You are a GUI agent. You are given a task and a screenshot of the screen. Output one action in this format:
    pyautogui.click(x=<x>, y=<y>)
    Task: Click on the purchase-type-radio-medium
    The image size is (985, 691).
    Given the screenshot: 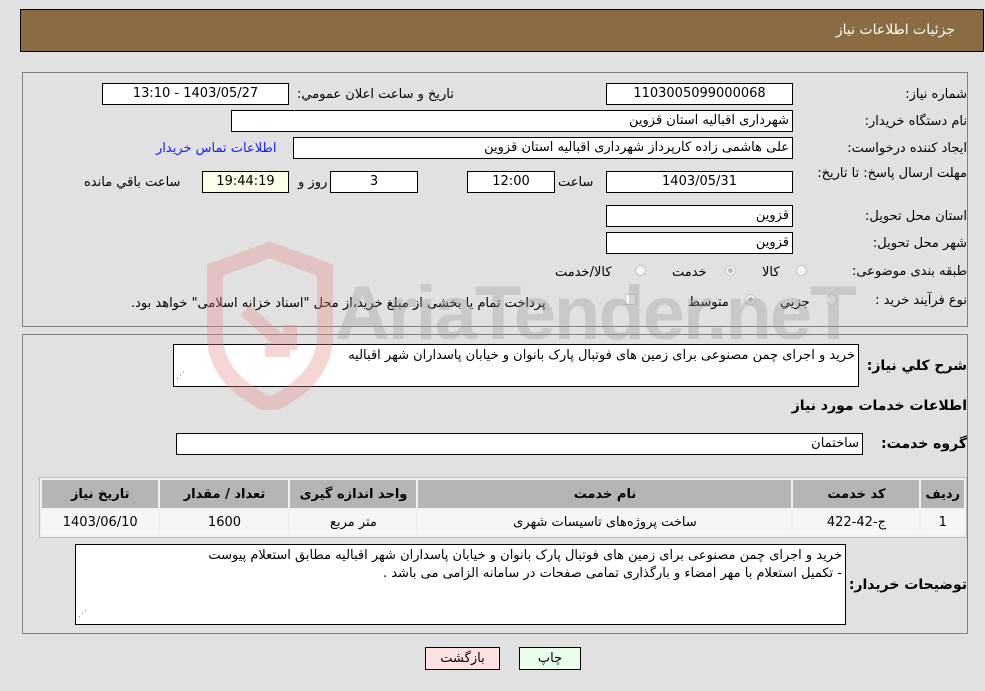 What is the action you would take?
    pyautogui.click(x=750, y=299)
    